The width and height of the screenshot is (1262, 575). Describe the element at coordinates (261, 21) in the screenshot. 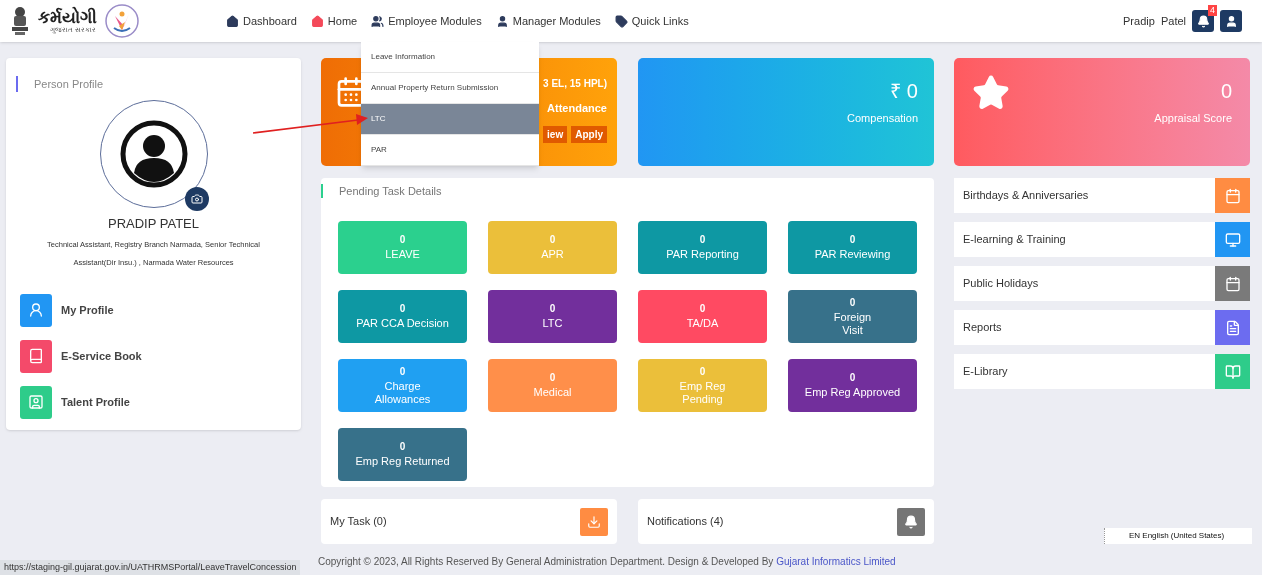

I see `nav-link: Dashboard` at that location.